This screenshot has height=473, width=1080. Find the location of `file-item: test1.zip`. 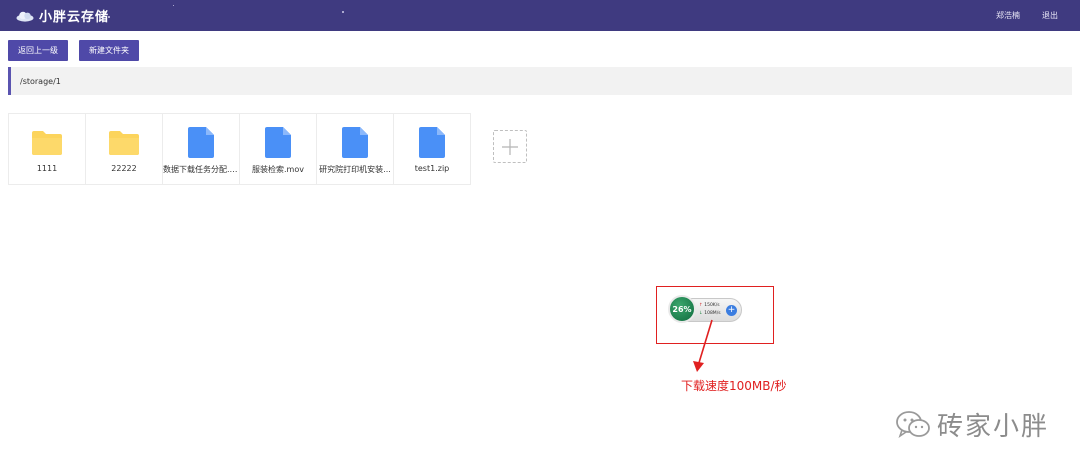

file-item: test1.zip is located at coordinates (432, 149).